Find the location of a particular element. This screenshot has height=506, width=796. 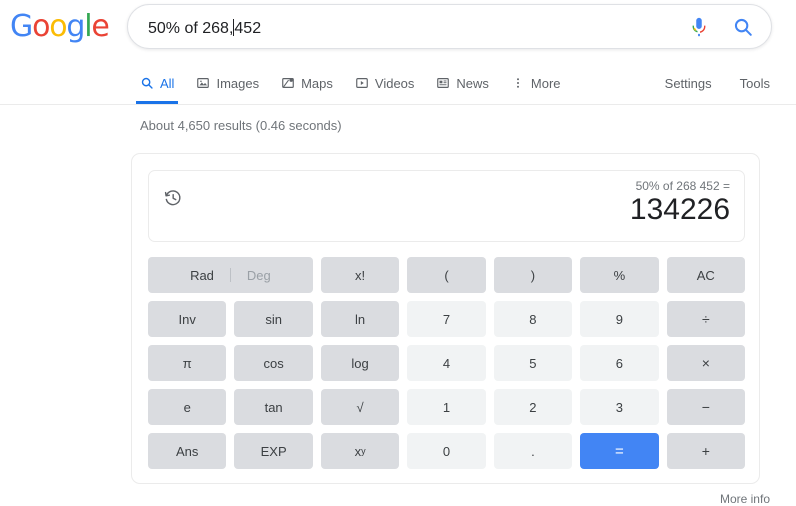

inverse-key: Inv is located at coordinates (187, 319).